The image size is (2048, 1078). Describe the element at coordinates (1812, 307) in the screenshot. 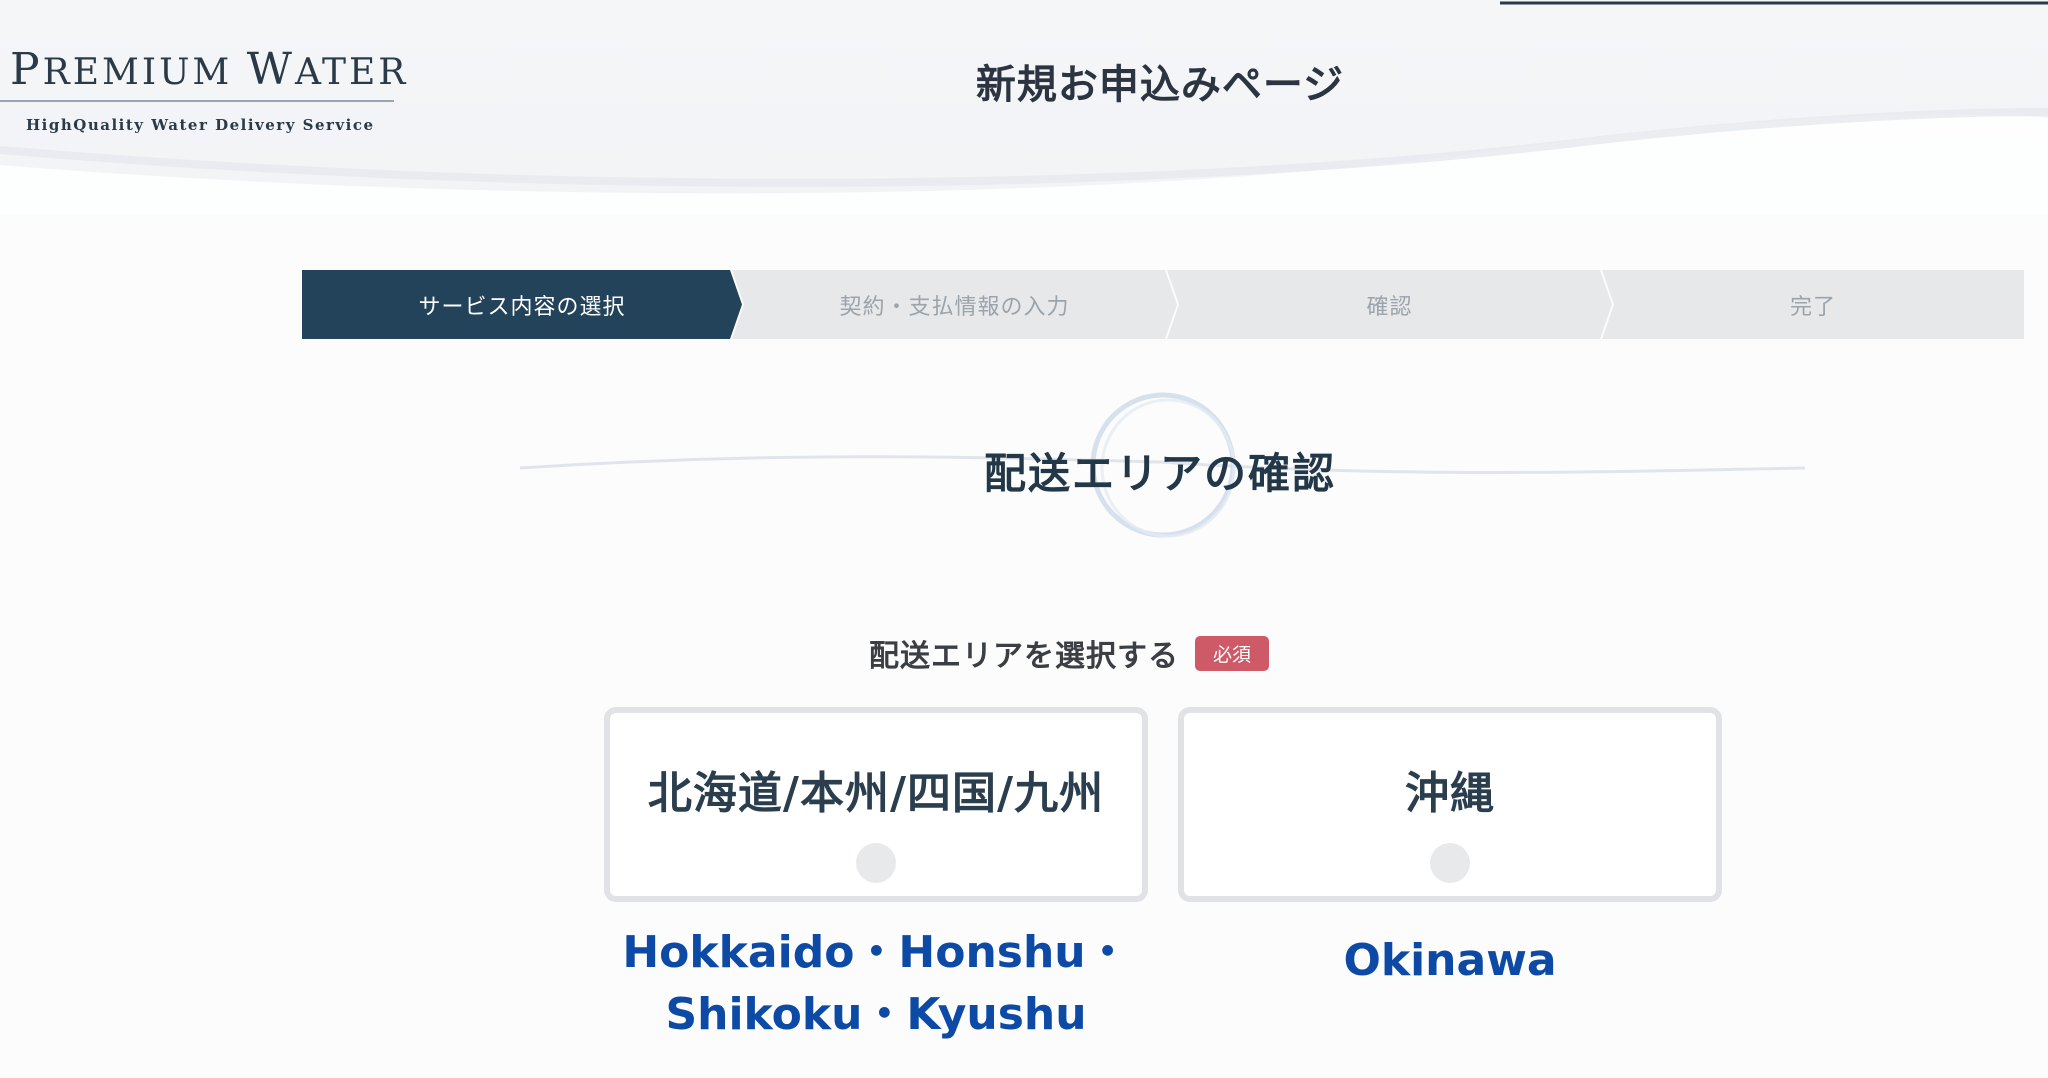

I see `step-label: 完了` at that location.